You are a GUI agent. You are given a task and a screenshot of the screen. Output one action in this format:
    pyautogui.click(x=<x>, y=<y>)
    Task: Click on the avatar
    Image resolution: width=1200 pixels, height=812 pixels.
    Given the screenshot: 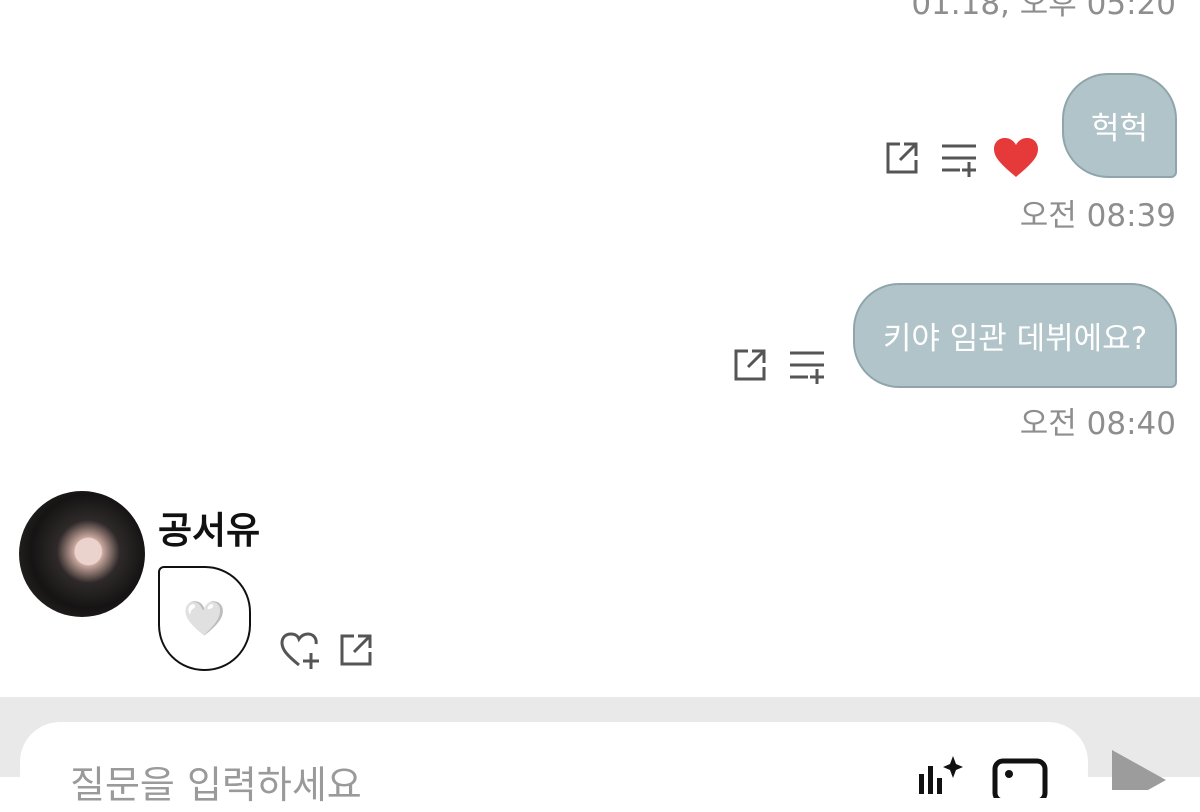 What is the action you would take?
    pyautogui.click(x=82, y=554)
    